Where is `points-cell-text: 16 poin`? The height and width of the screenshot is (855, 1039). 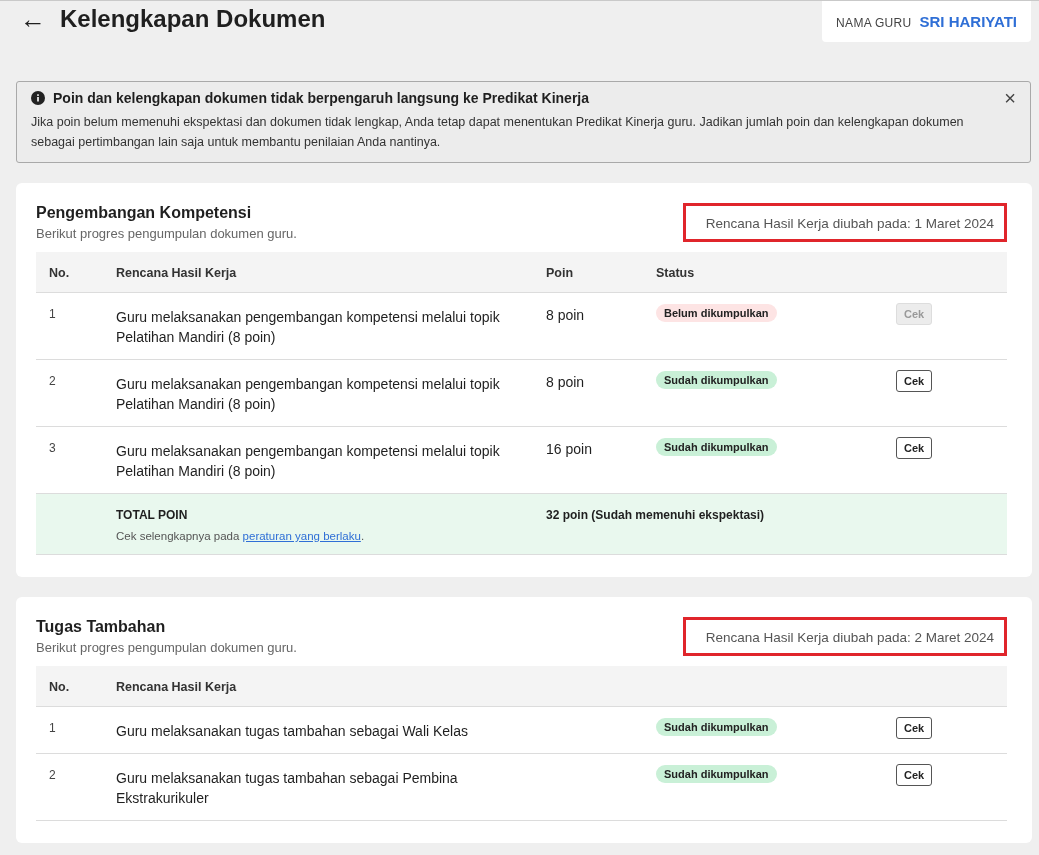 points-cell-text: 16 poin is located at coordinates (569, 449).